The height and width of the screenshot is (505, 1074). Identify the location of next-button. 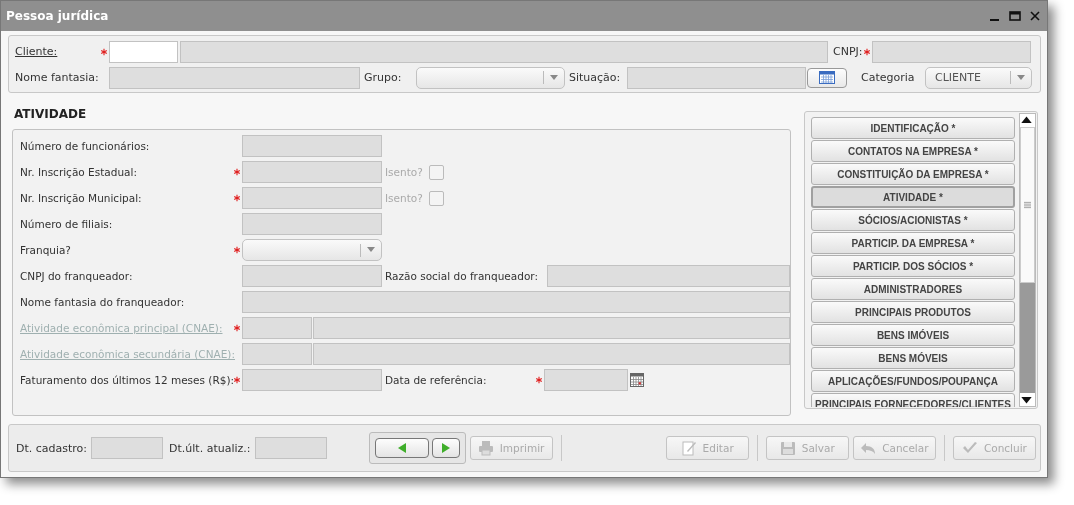
(445, 448).